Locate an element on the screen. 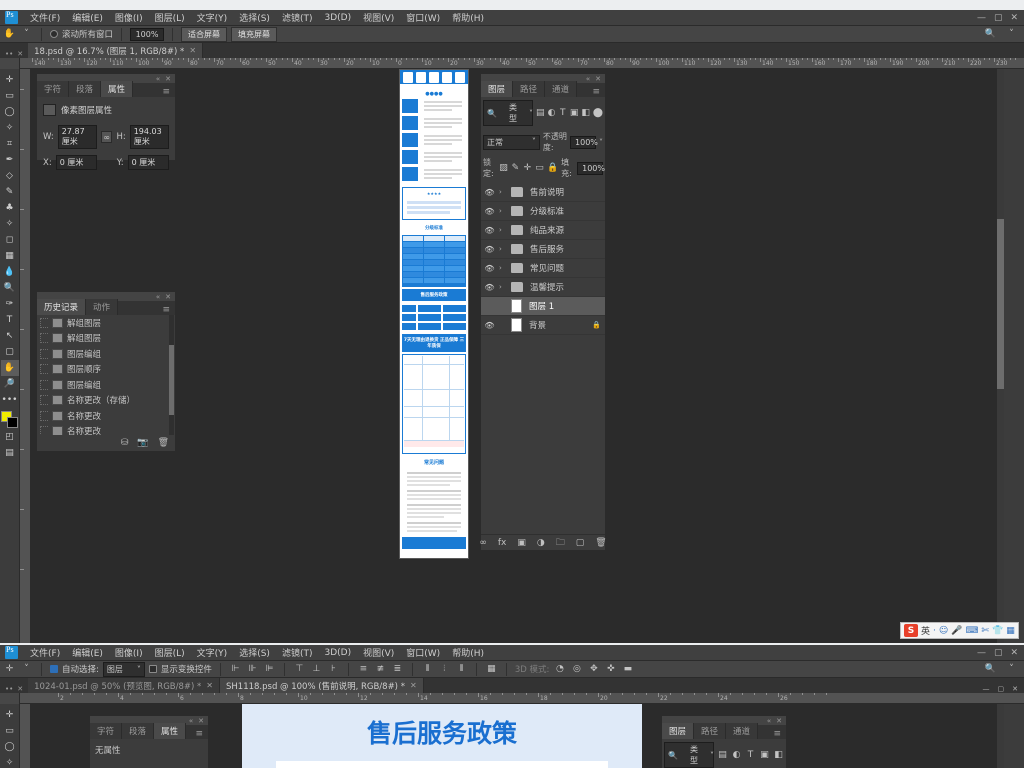 The image size is (1024, 768). tab-properties: 属性 is located at coordinates (170, 731).